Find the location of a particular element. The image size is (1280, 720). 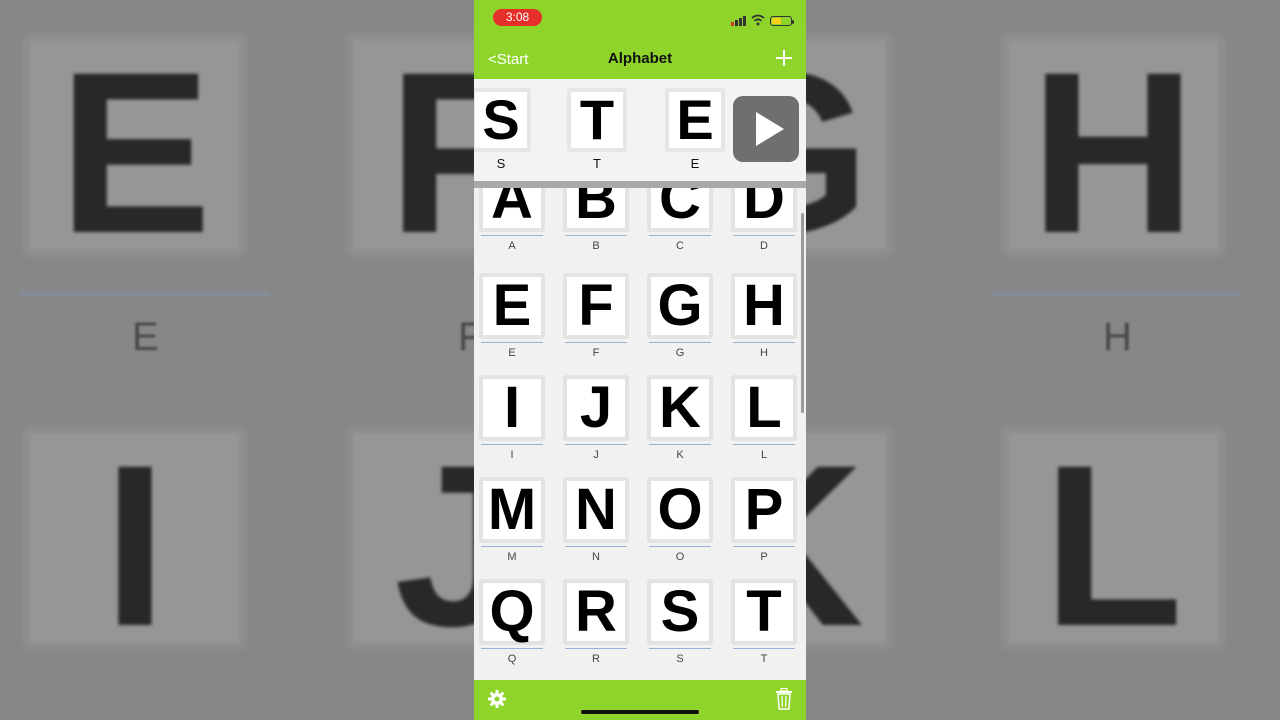

grid-cell: HH is located at coordinates (764, 323).